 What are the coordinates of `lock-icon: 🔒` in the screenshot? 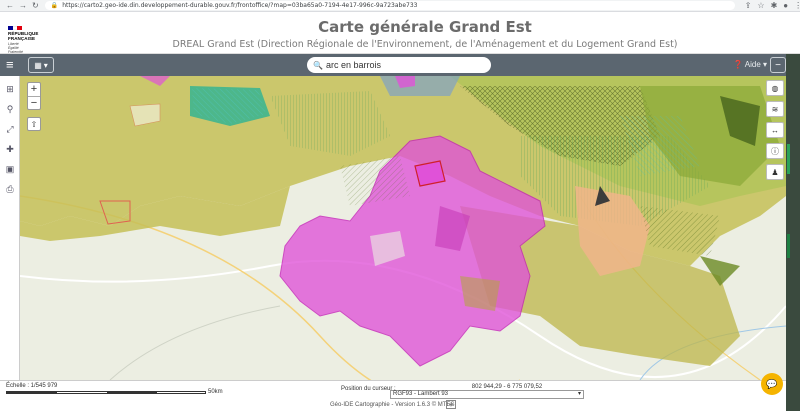 It's located at (54, 5).